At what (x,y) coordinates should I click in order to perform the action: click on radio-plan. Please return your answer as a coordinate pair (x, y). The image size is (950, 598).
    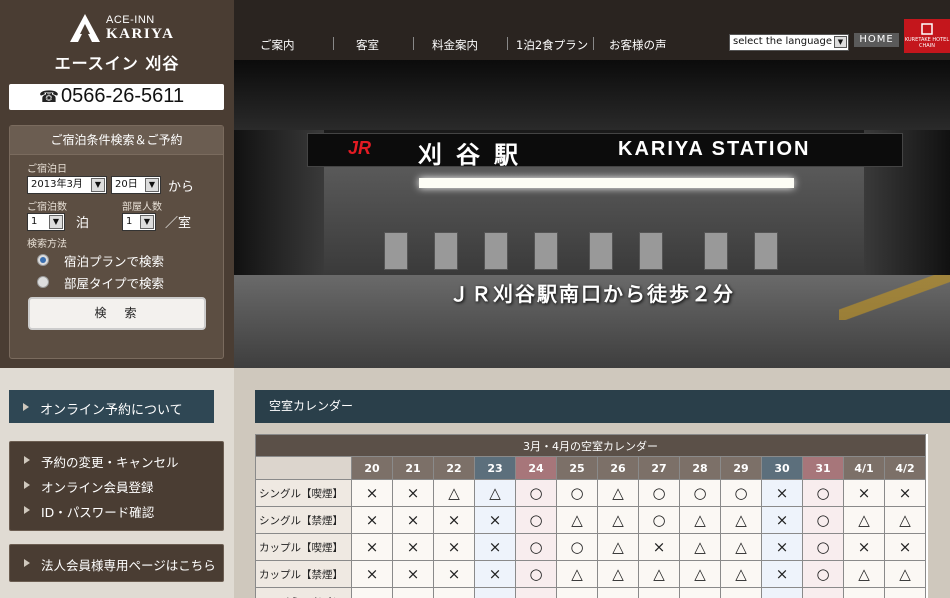
    Looking at the image, I should click on (43, 260).